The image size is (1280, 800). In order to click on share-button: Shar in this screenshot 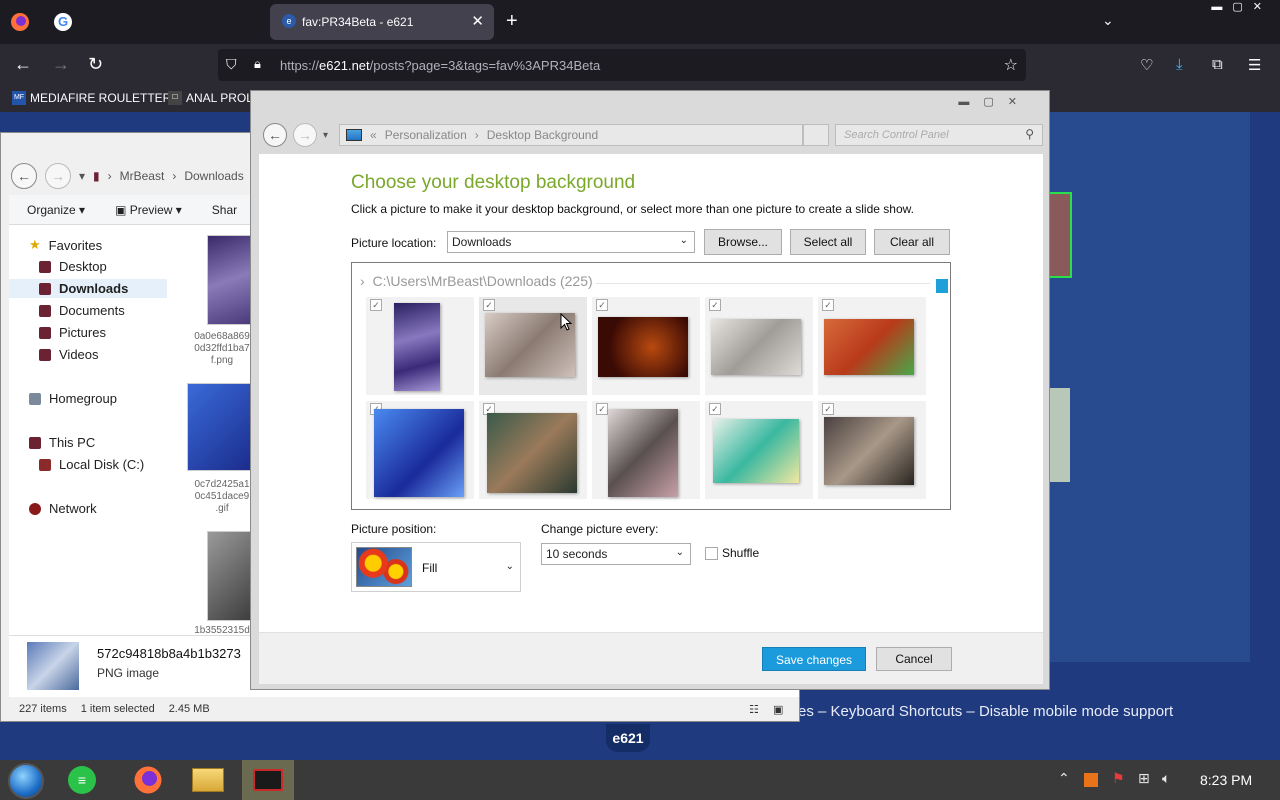, I will do `click(224, 210)`.